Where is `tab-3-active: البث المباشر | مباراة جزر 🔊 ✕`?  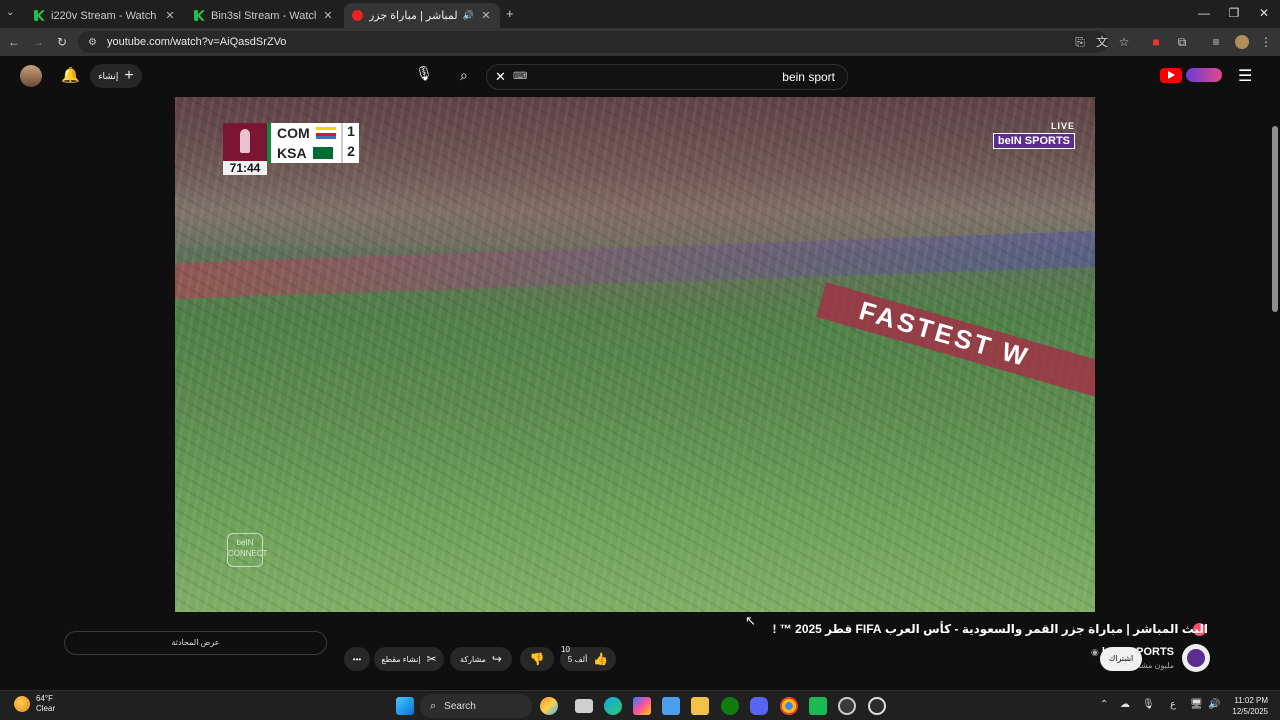 tab-3-active: البث المباشر | مباراة جزر 🔊 ✕ is located at coordinates (422, 15).